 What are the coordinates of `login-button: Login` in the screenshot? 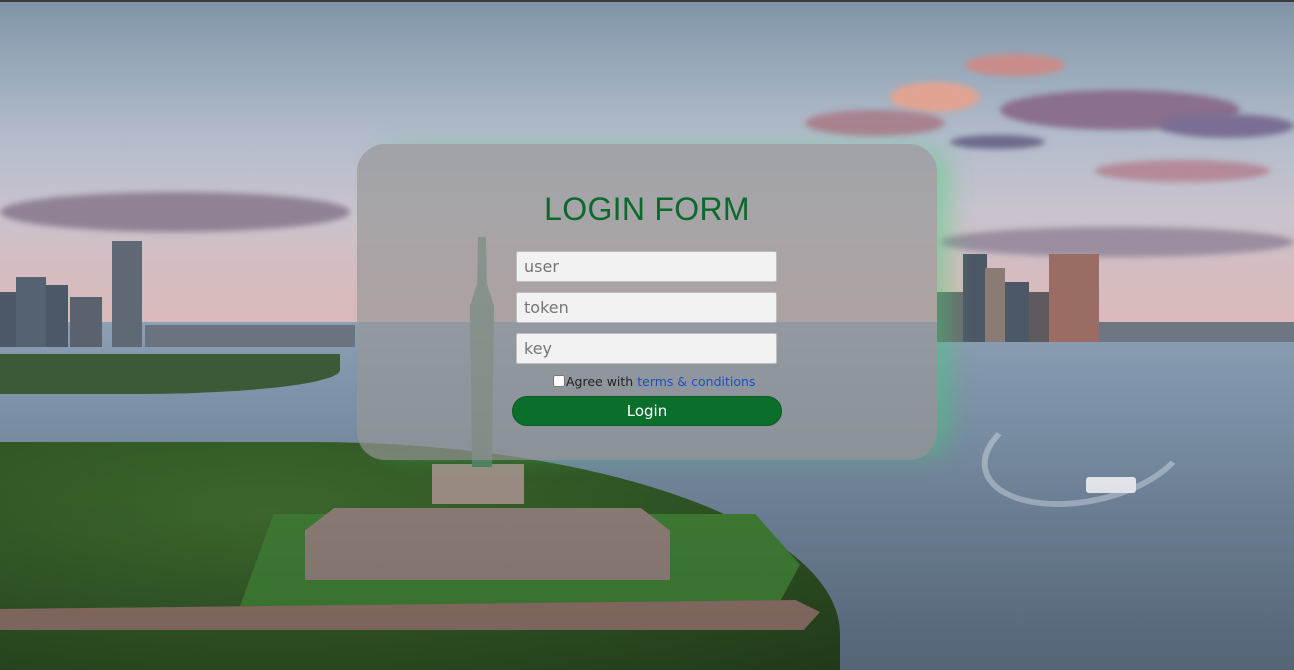 It's located at (647, 411).